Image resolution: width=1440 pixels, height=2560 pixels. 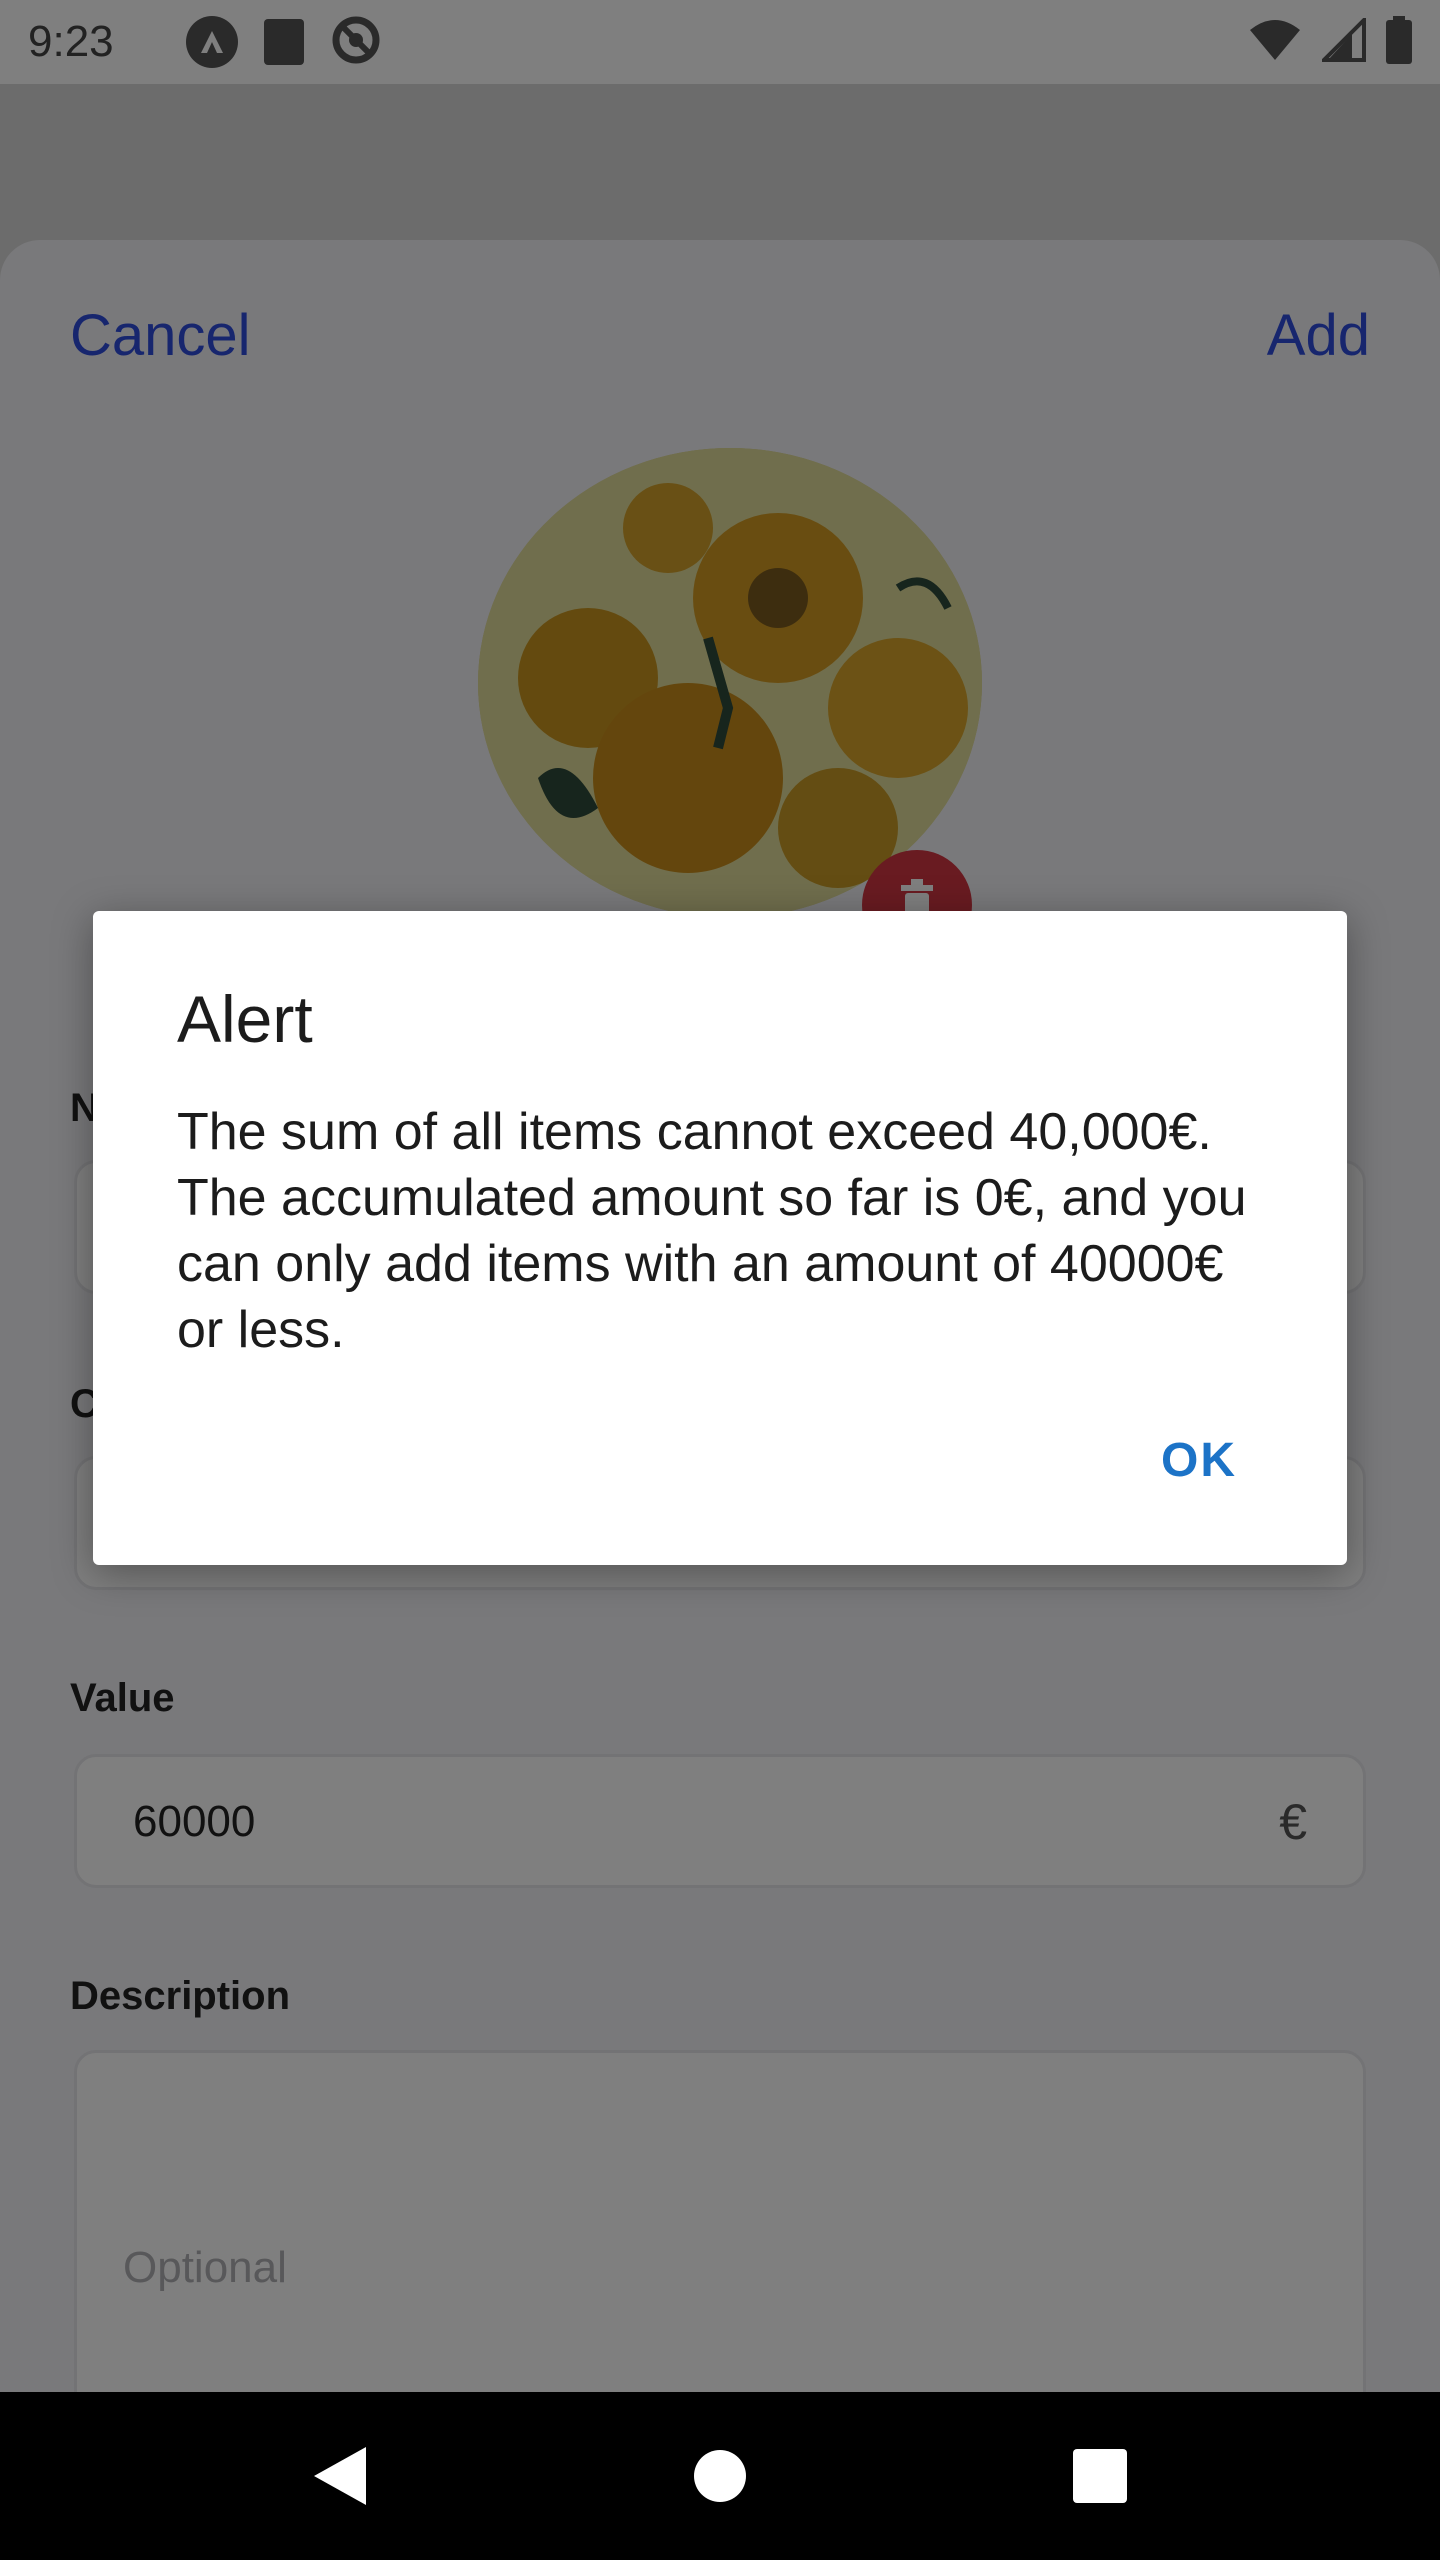 I want to click on navigation-bar, so click(x=720, y=2476).